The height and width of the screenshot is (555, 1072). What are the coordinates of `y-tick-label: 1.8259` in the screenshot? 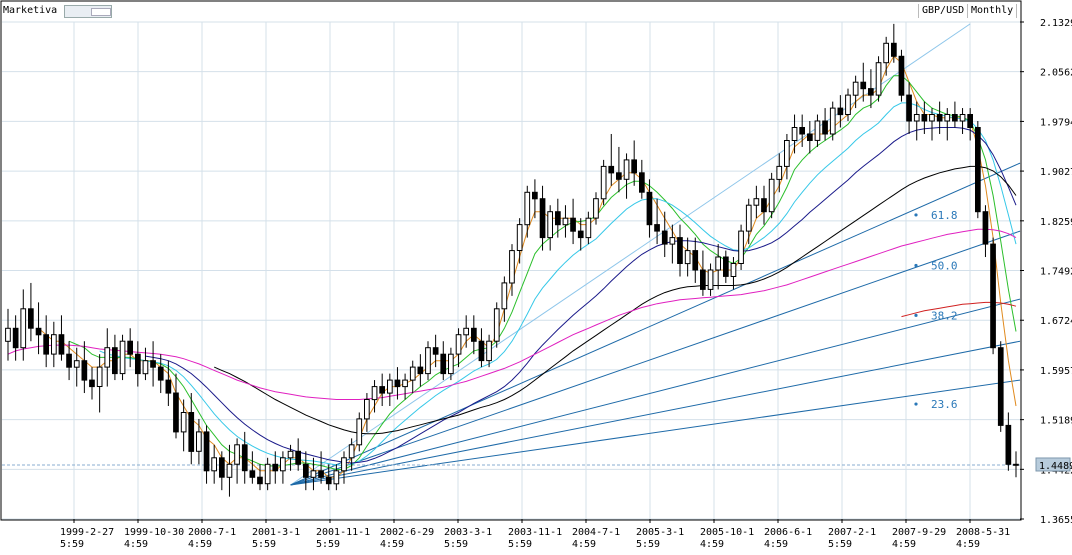 It's located at (1056, 222).